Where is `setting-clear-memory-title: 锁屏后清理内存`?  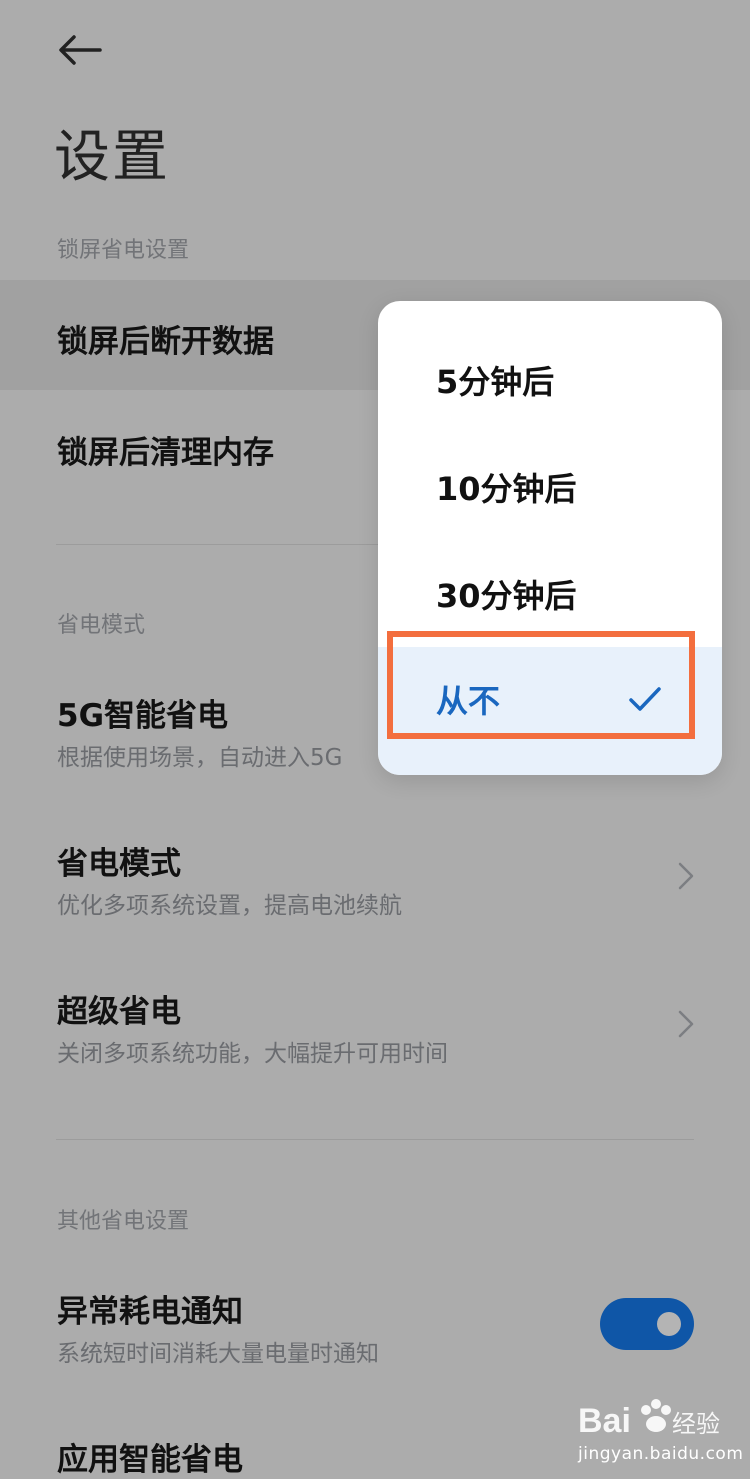
setting-clear-memory-title: 锁屏后清理内存 is located at coordinates (165, 449).